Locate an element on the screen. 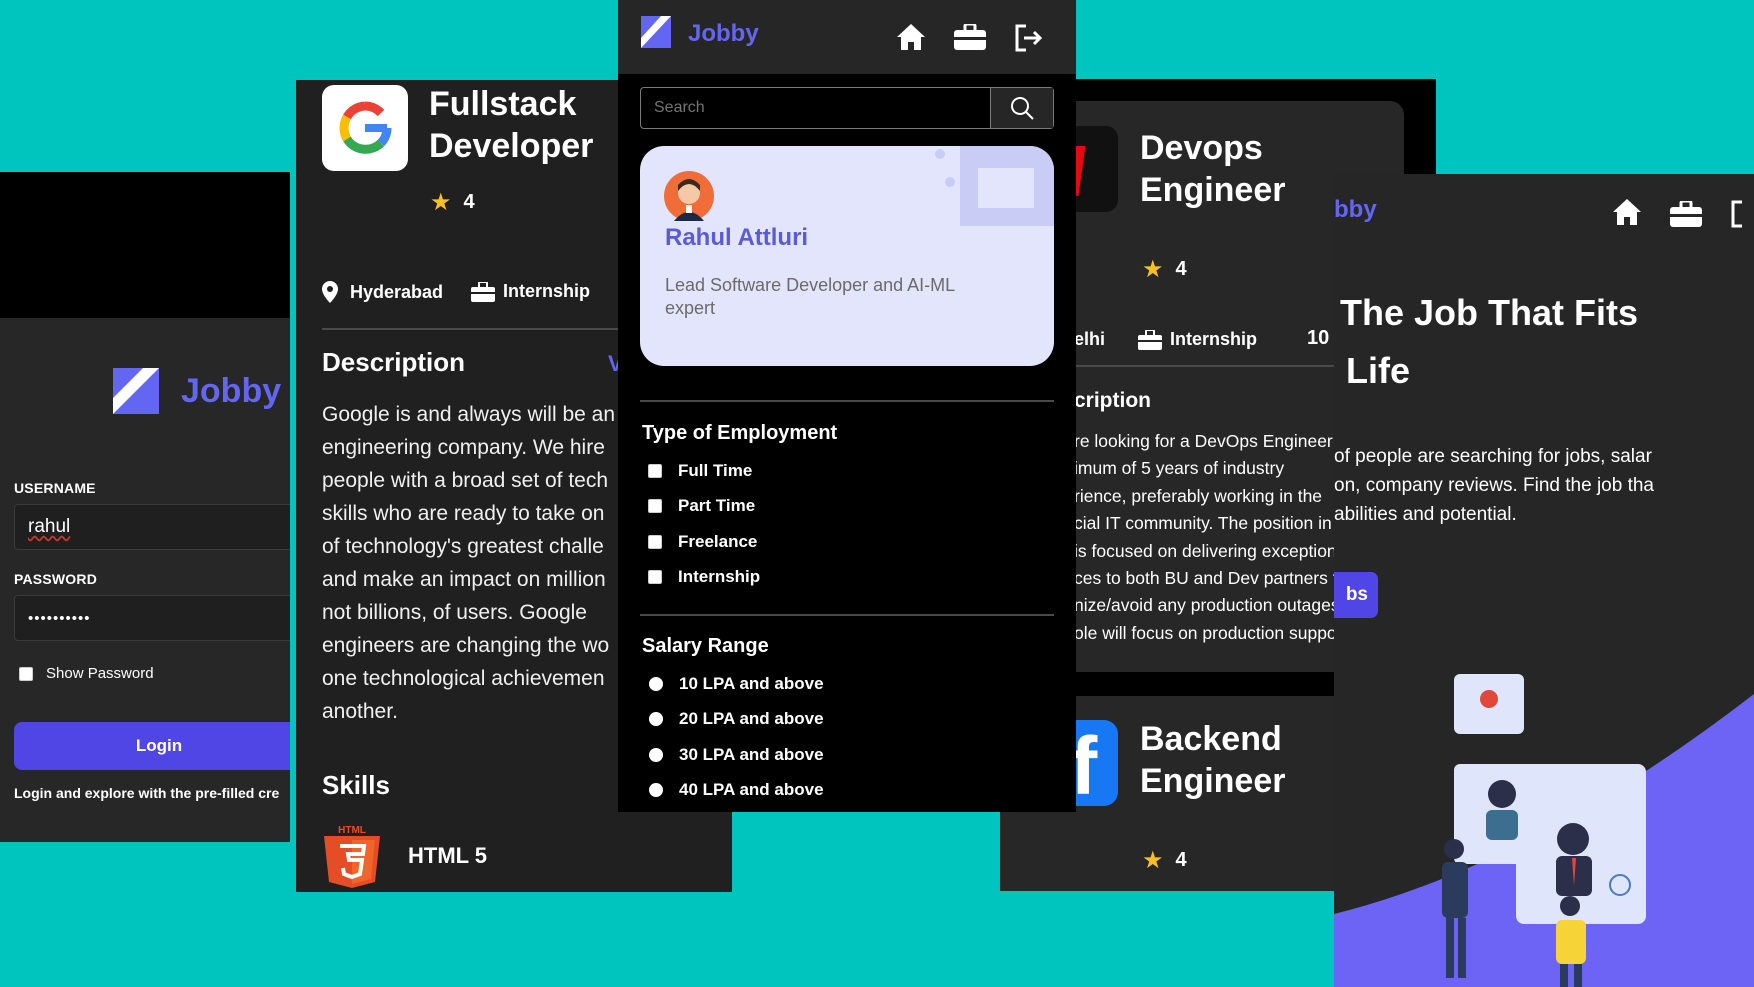 The height and width of the screenshot is (987, 1754). employment-option-full-time: Full Time is located at coordinates (704, 471).